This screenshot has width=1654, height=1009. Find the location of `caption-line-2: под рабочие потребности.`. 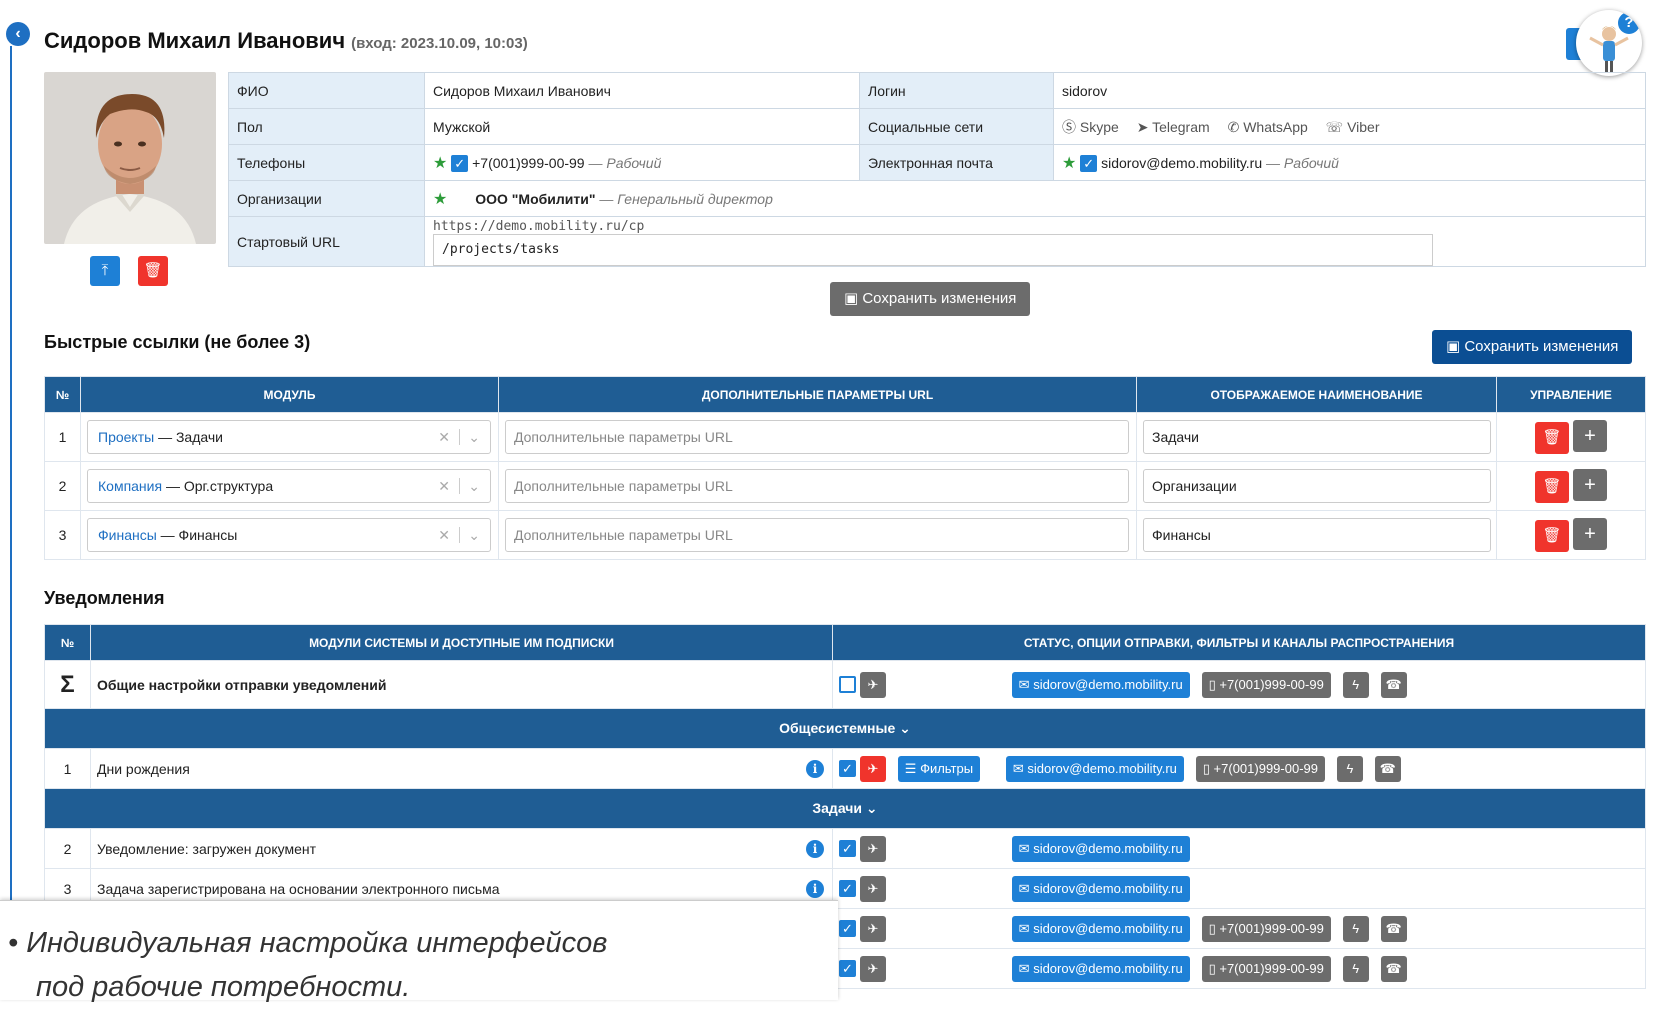

caption-line-2: под рабочие потребности. is located at coordinates (223, 987).